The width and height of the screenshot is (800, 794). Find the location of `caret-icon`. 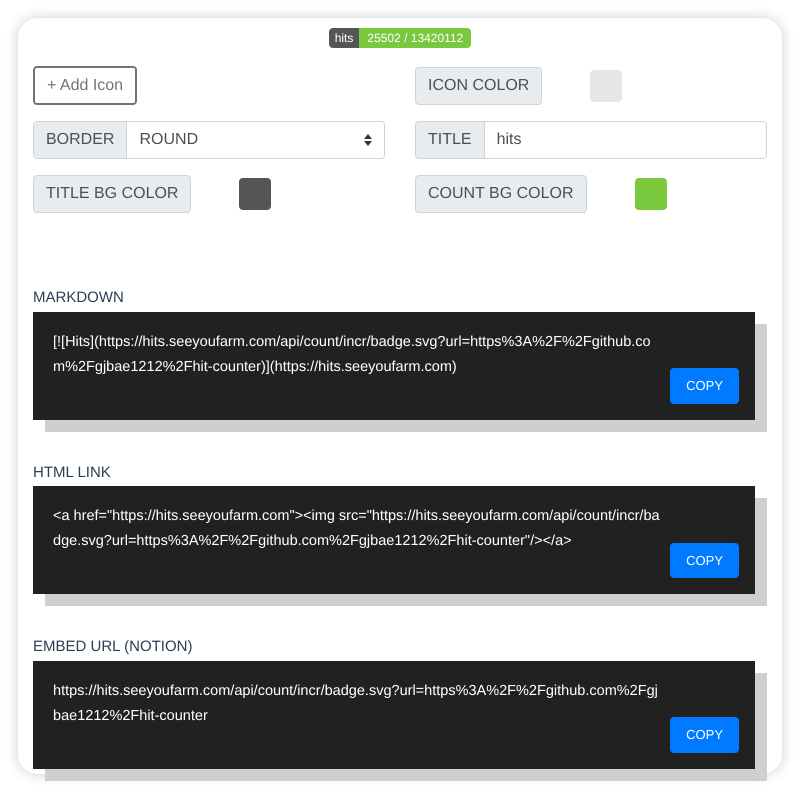

caret-icon is located at coordinates (368, 140).